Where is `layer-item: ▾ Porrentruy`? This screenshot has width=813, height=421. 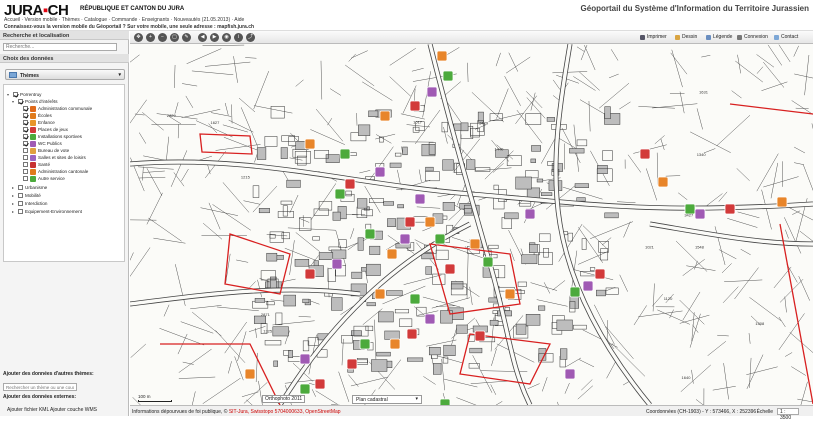 layer-item: ▾ Porrentruy is located at coordinates (24, 94).